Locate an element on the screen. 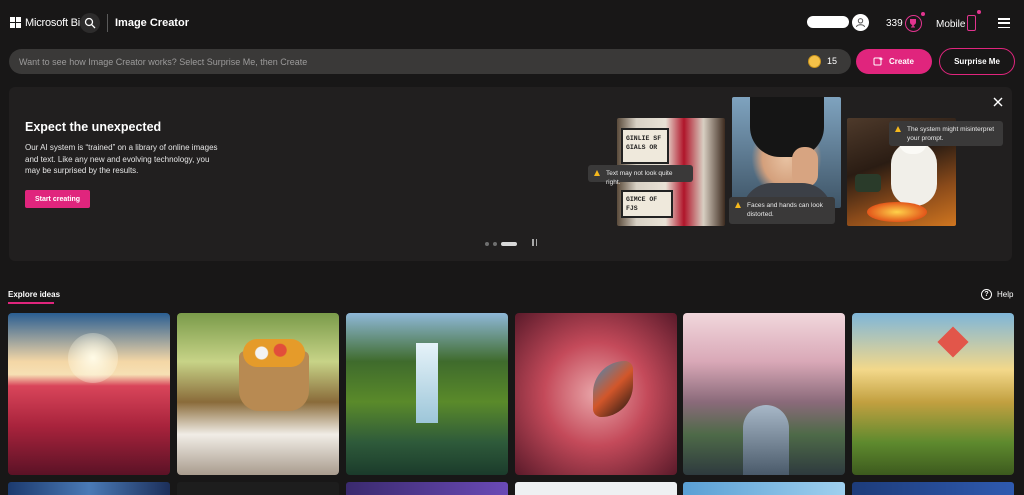 This screenshot has width=1024, height=495. trophy-icon is located at coordinates (913, 23).